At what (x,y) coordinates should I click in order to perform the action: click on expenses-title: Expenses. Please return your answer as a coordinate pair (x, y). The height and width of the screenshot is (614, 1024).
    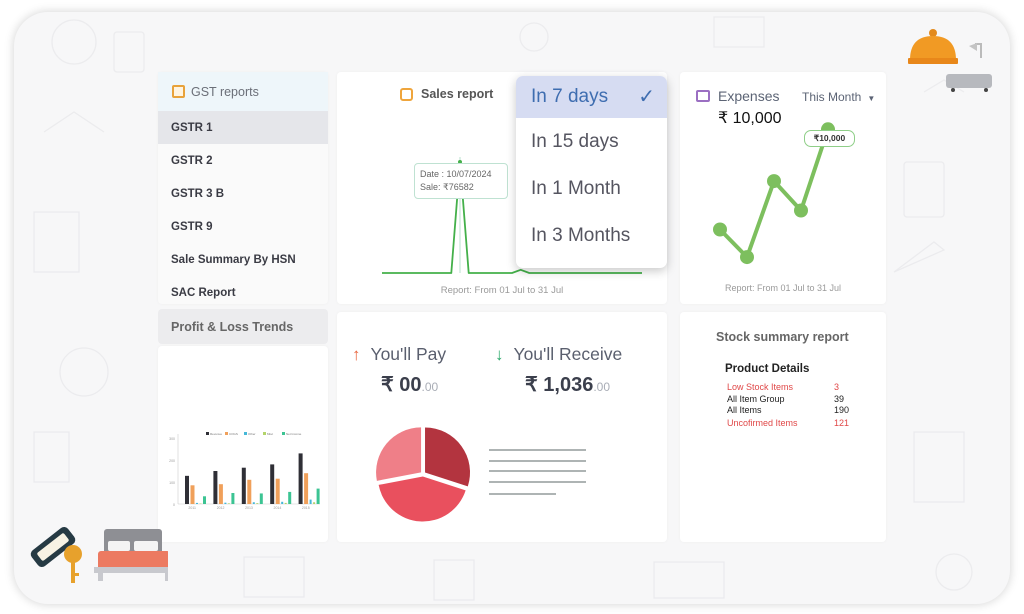
    Looking at the image, I should click on (749, 96).